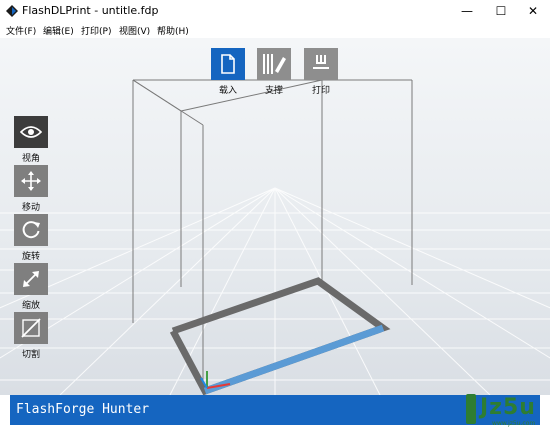 The image size is (550, 433). What do you see at coordinates (320, 91) in the screenshot?
I see `print-label: 打印` at bounding box center [320, 91].